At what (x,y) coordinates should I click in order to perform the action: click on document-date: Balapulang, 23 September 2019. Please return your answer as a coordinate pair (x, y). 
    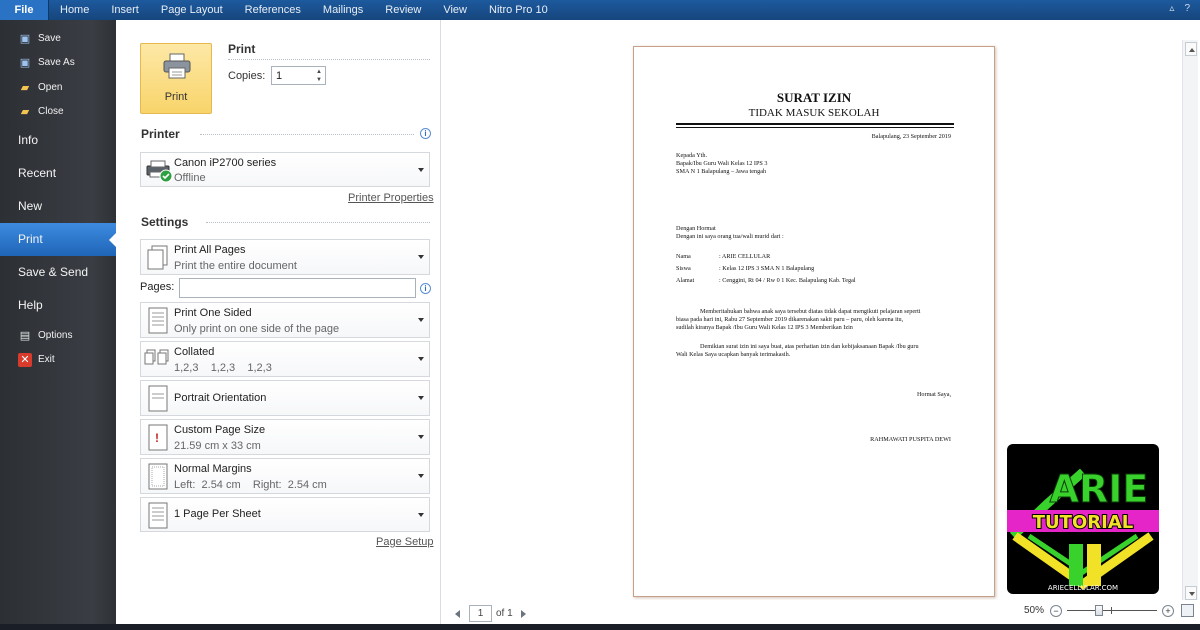
    Looking at the image, I should click on (911, 136).